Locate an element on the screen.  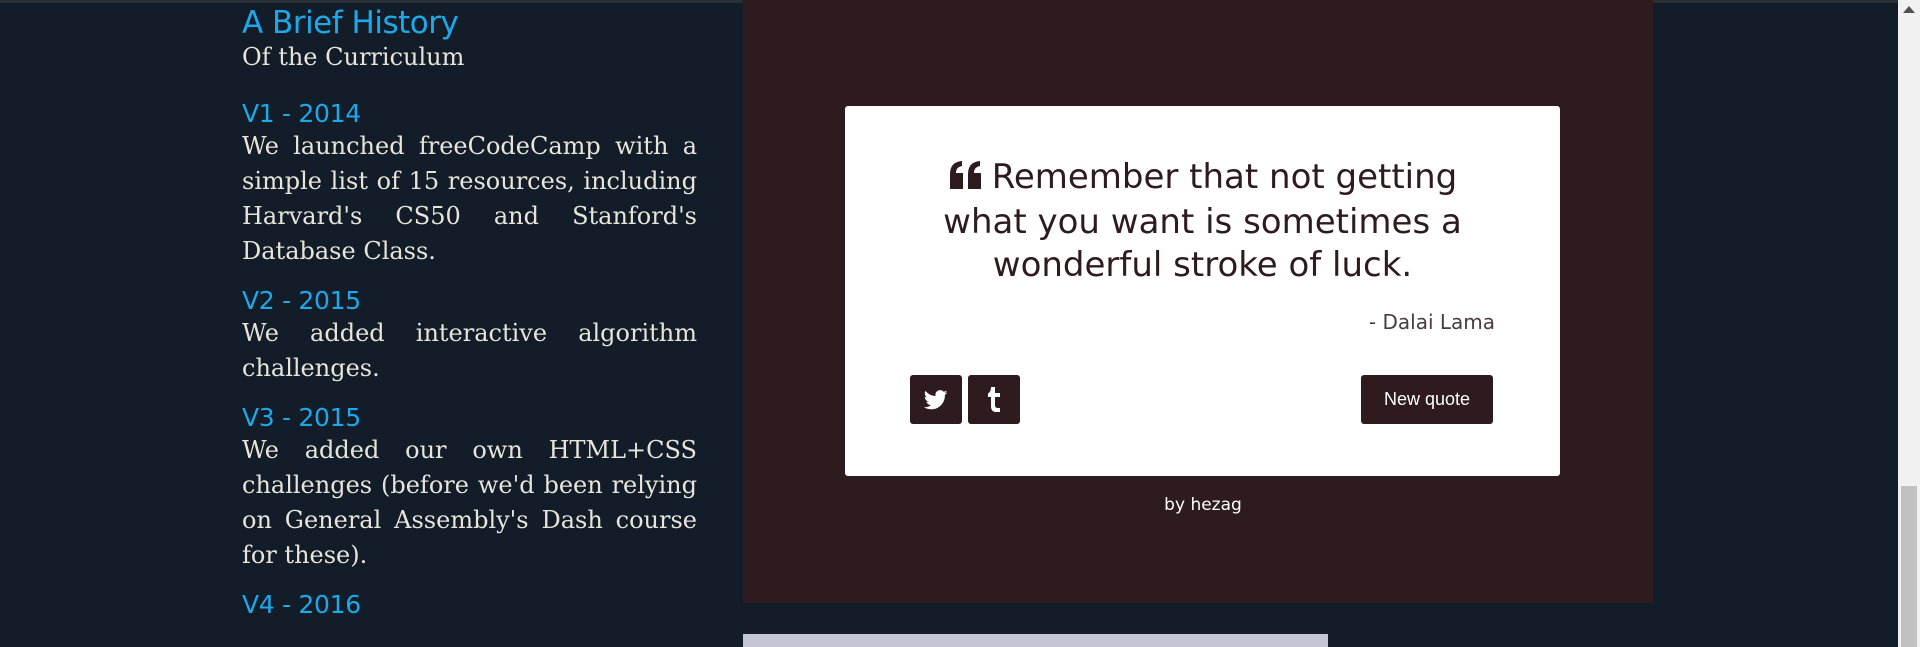
scrollbar-thumb is located at coordinates (1909, 566).